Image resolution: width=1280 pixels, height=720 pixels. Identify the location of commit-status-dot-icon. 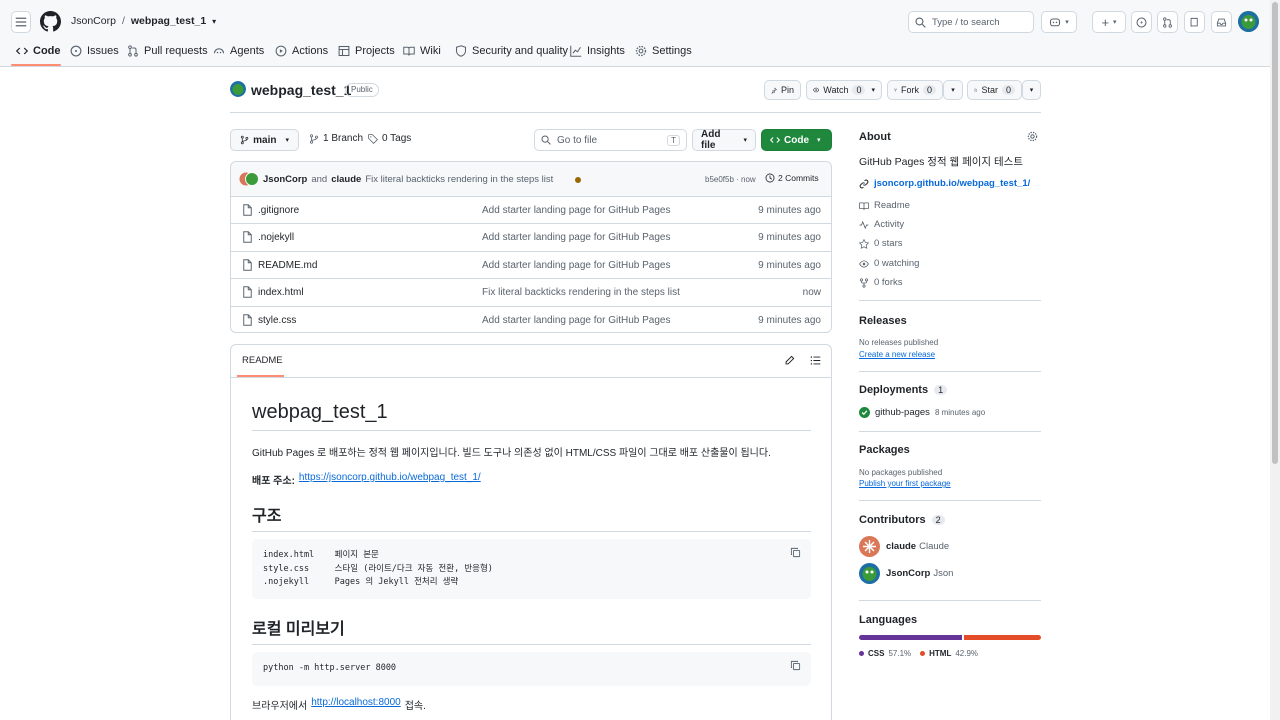
(578, 180).